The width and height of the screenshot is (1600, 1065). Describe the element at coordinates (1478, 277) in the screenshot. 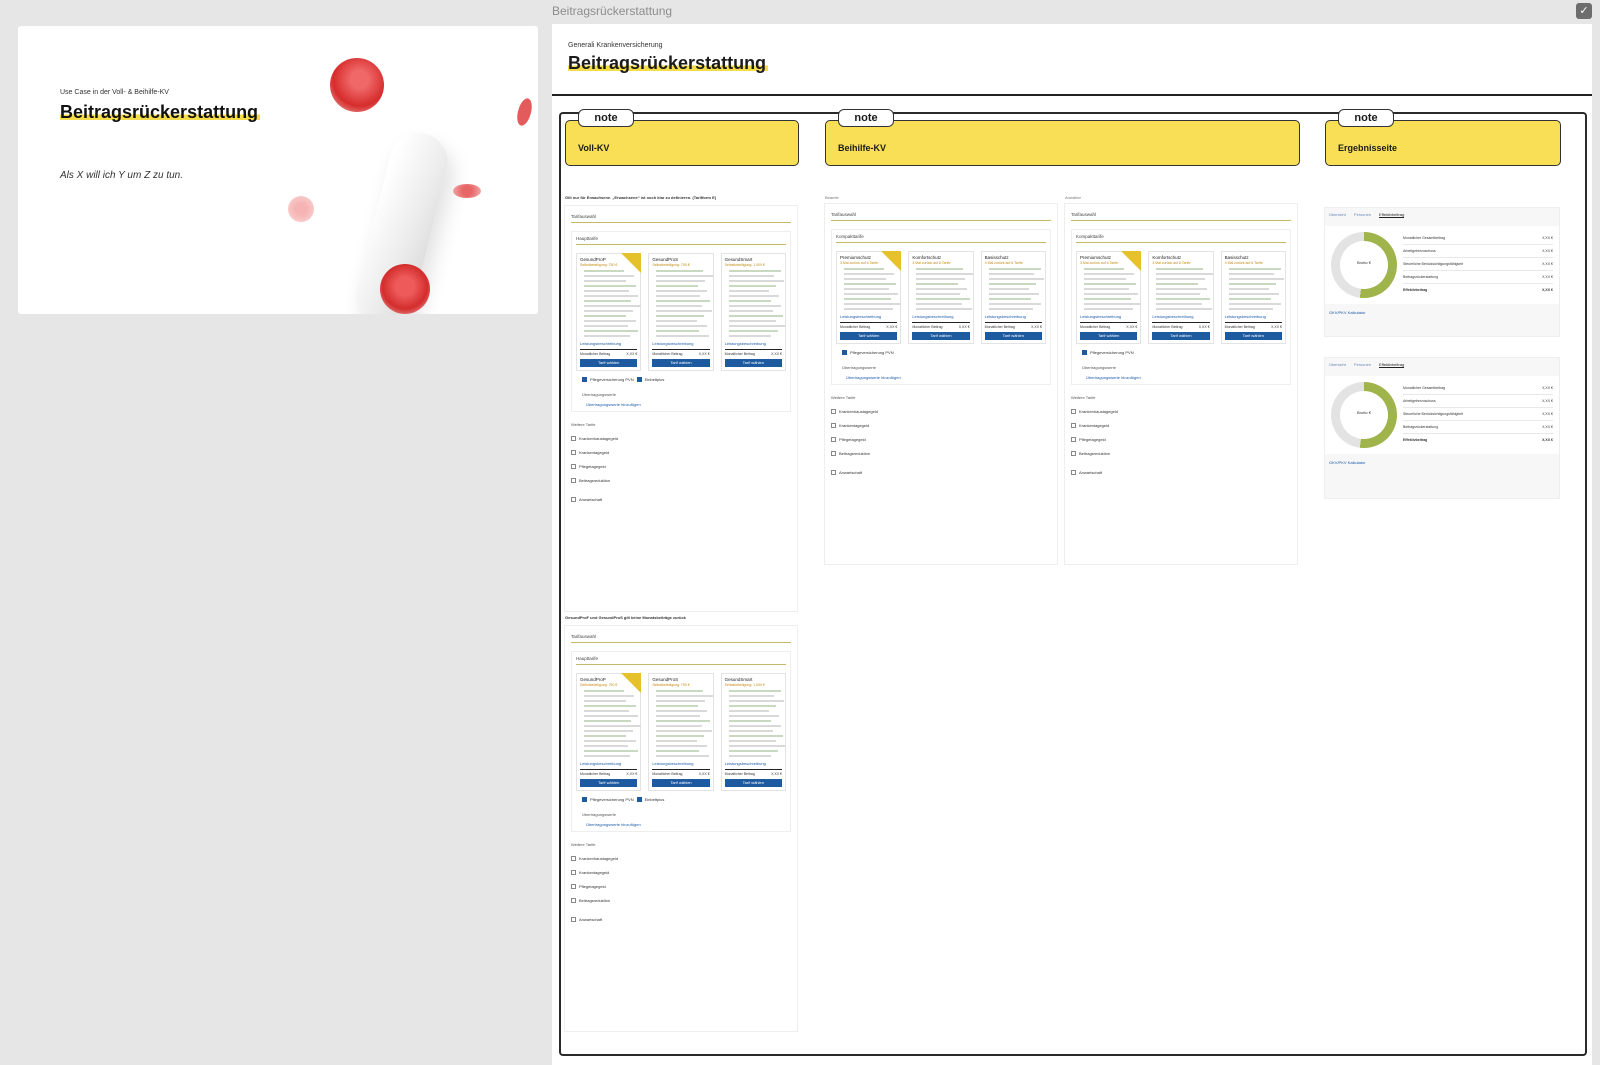

I see `result-line: Beitragsrückerstattung X,XX €` at that location.